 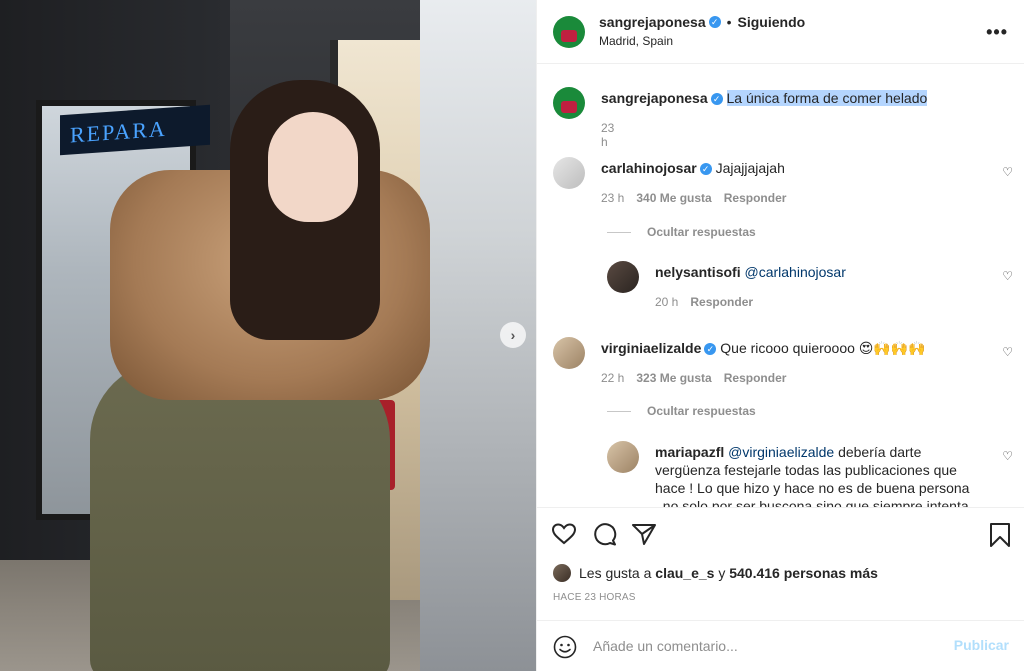 I want to click on comment-likes: 323 Me gusta, so click(x=673, y=378).